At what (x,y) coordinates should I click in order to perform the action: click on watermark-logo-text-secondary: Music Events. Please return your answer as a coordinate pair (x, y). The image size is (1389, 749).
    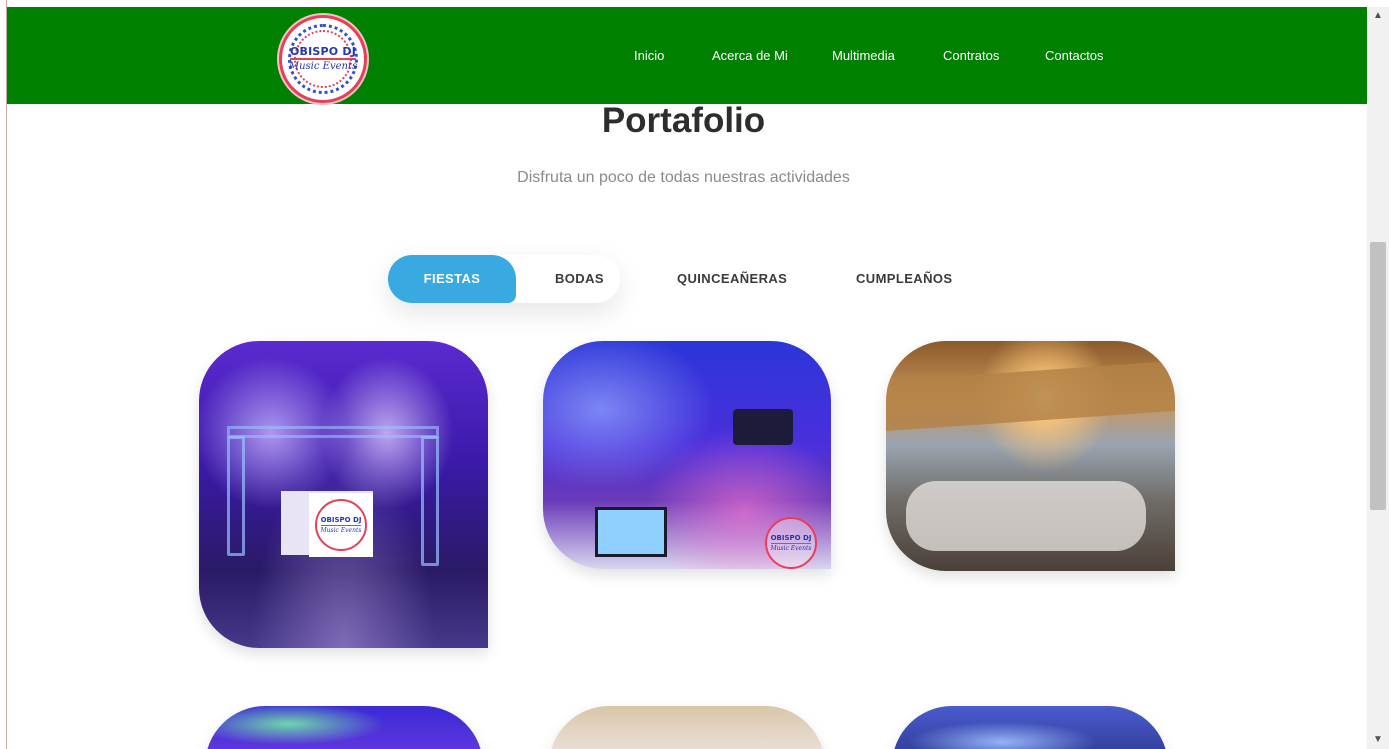
    Looking at the image, I should click on (791, 548).